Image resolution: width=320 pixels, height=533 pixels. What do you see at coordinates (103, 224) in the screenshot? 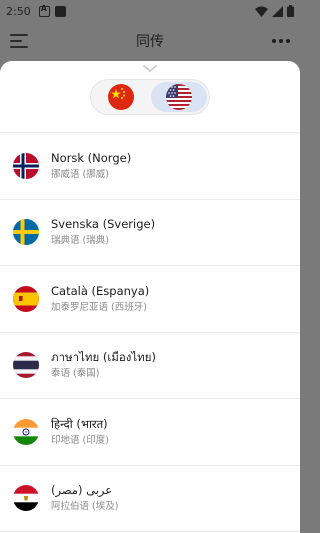
I see `language-name: Svenska (Sverige)` at bounding box center [103, 224].